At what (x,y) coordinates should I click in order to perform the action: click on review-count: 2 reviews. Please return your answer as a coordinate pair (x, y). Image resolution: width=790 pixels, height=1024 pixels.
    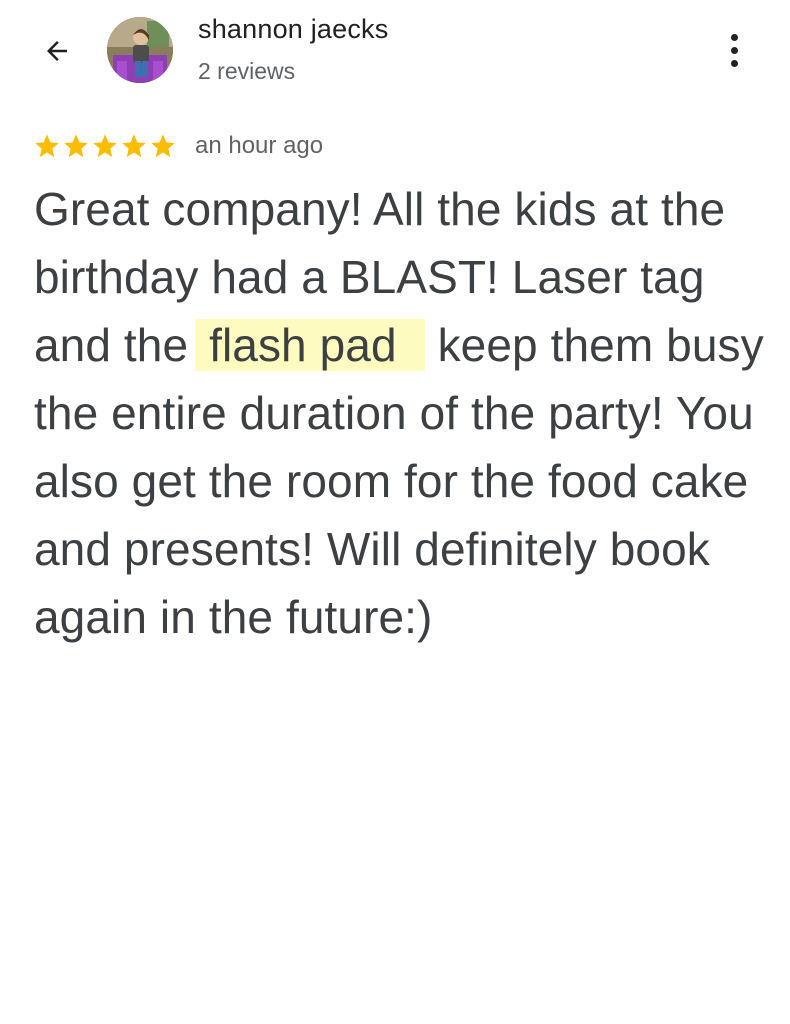
    Looking at the image, I should click on (247, 71).